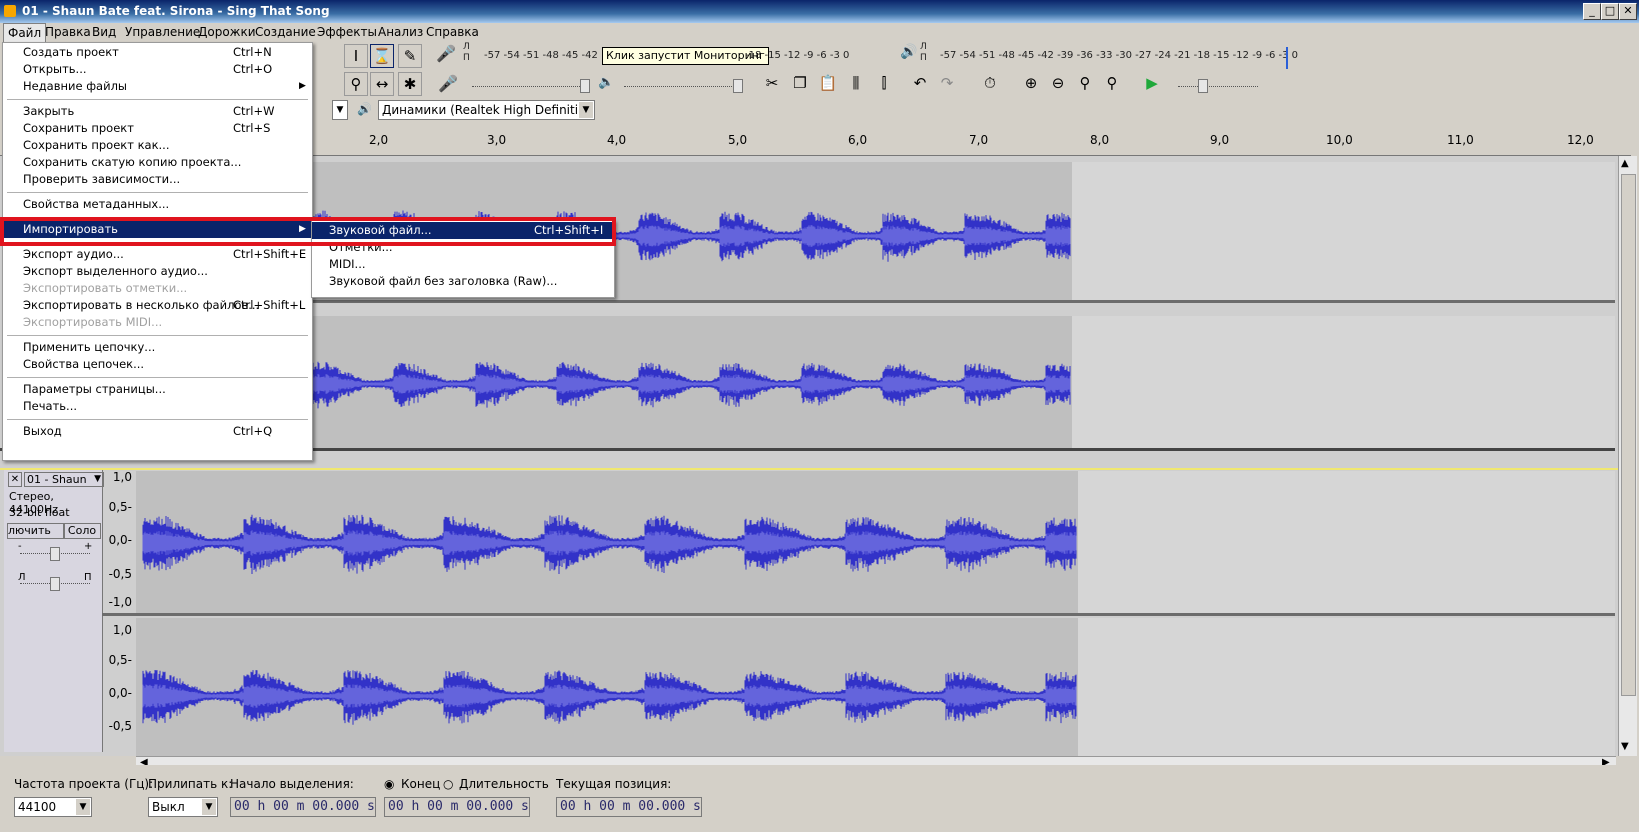 The height and width of the screenshot is (832, 1639). Describe the element at coordinates (1610, 11) in the screenshot. I see `maximize-button: □` at that location.